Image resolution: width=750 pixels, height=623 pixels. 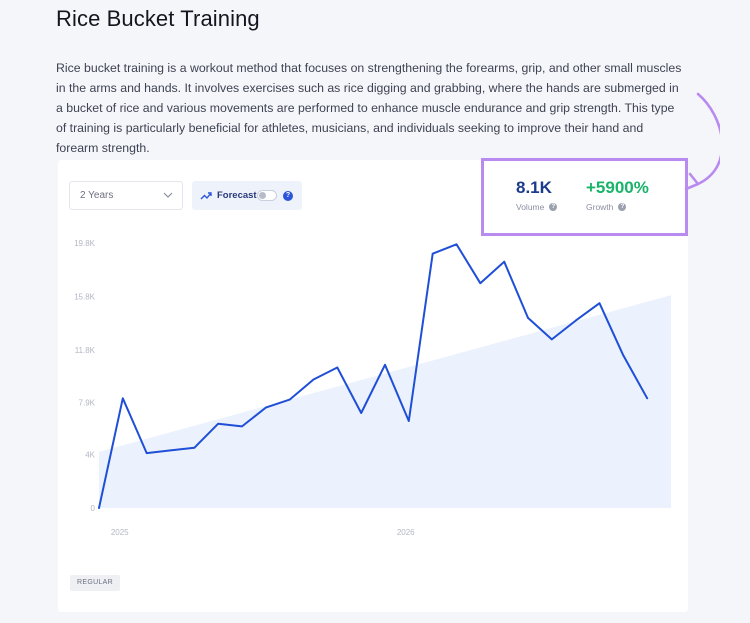 What do you see at coordinates (120, 532) in the screenshot?
I see `x-tick-label: 2025` at bounding box center [120, 532].